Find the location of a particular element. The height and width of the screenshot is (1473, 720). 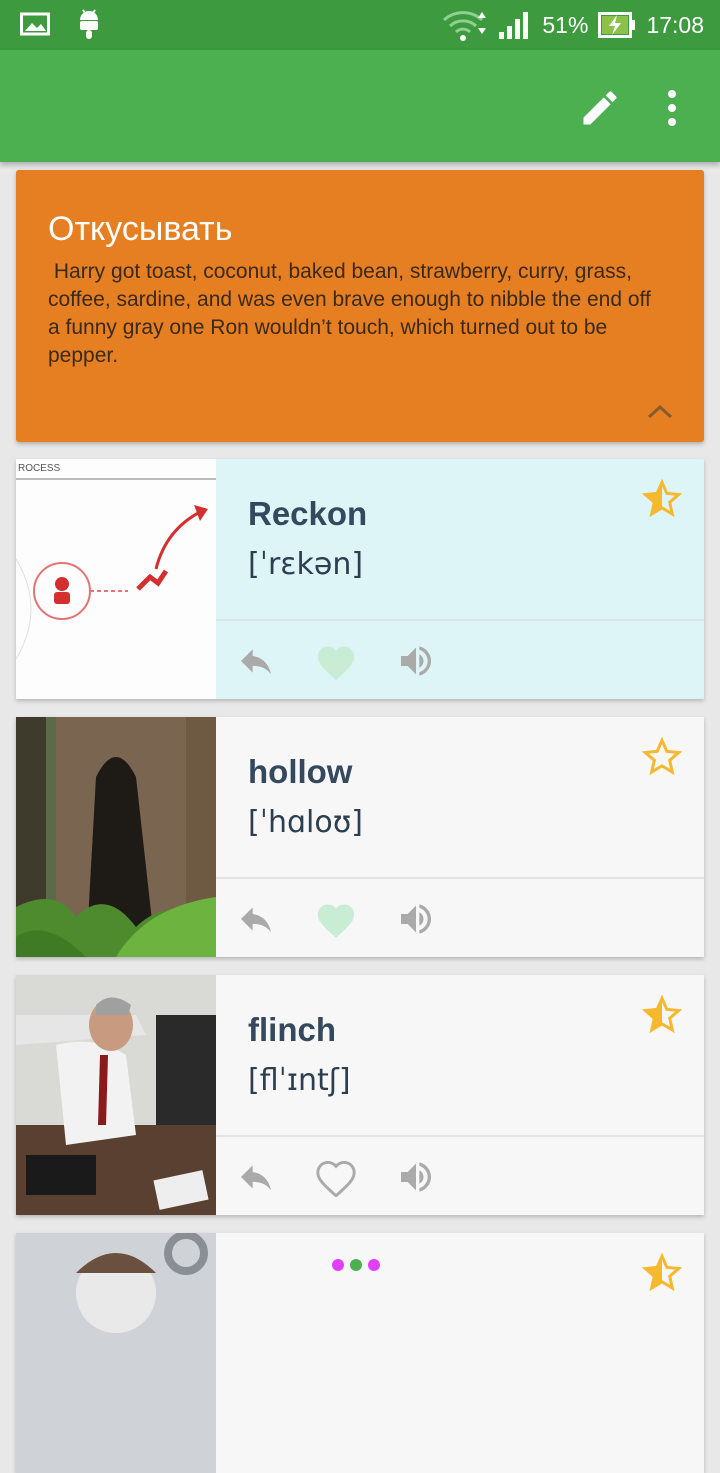

word-title: hollow is located at coordinates (300, 771).